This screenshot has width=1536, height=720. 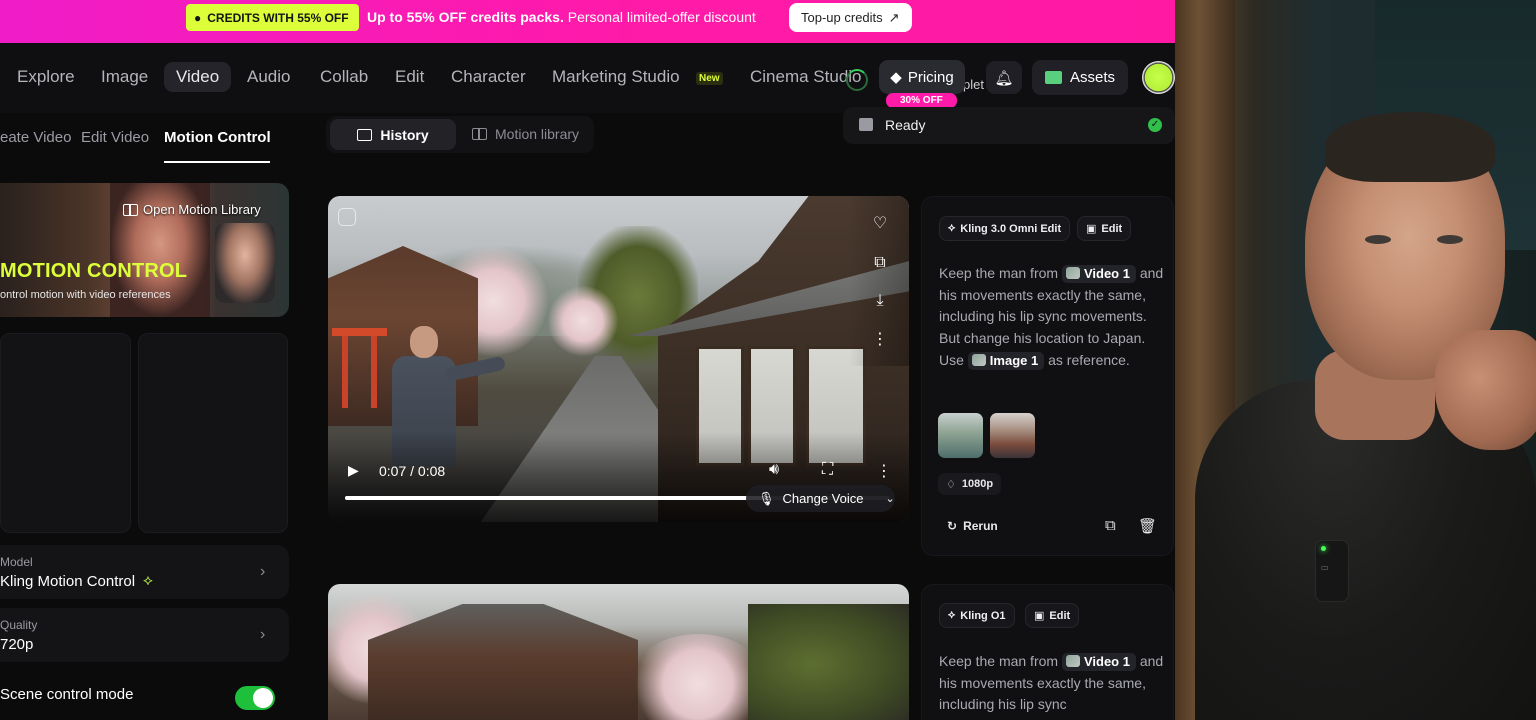 I want to click on video-reference-label: Video 1, so click(x=1106, y=273).